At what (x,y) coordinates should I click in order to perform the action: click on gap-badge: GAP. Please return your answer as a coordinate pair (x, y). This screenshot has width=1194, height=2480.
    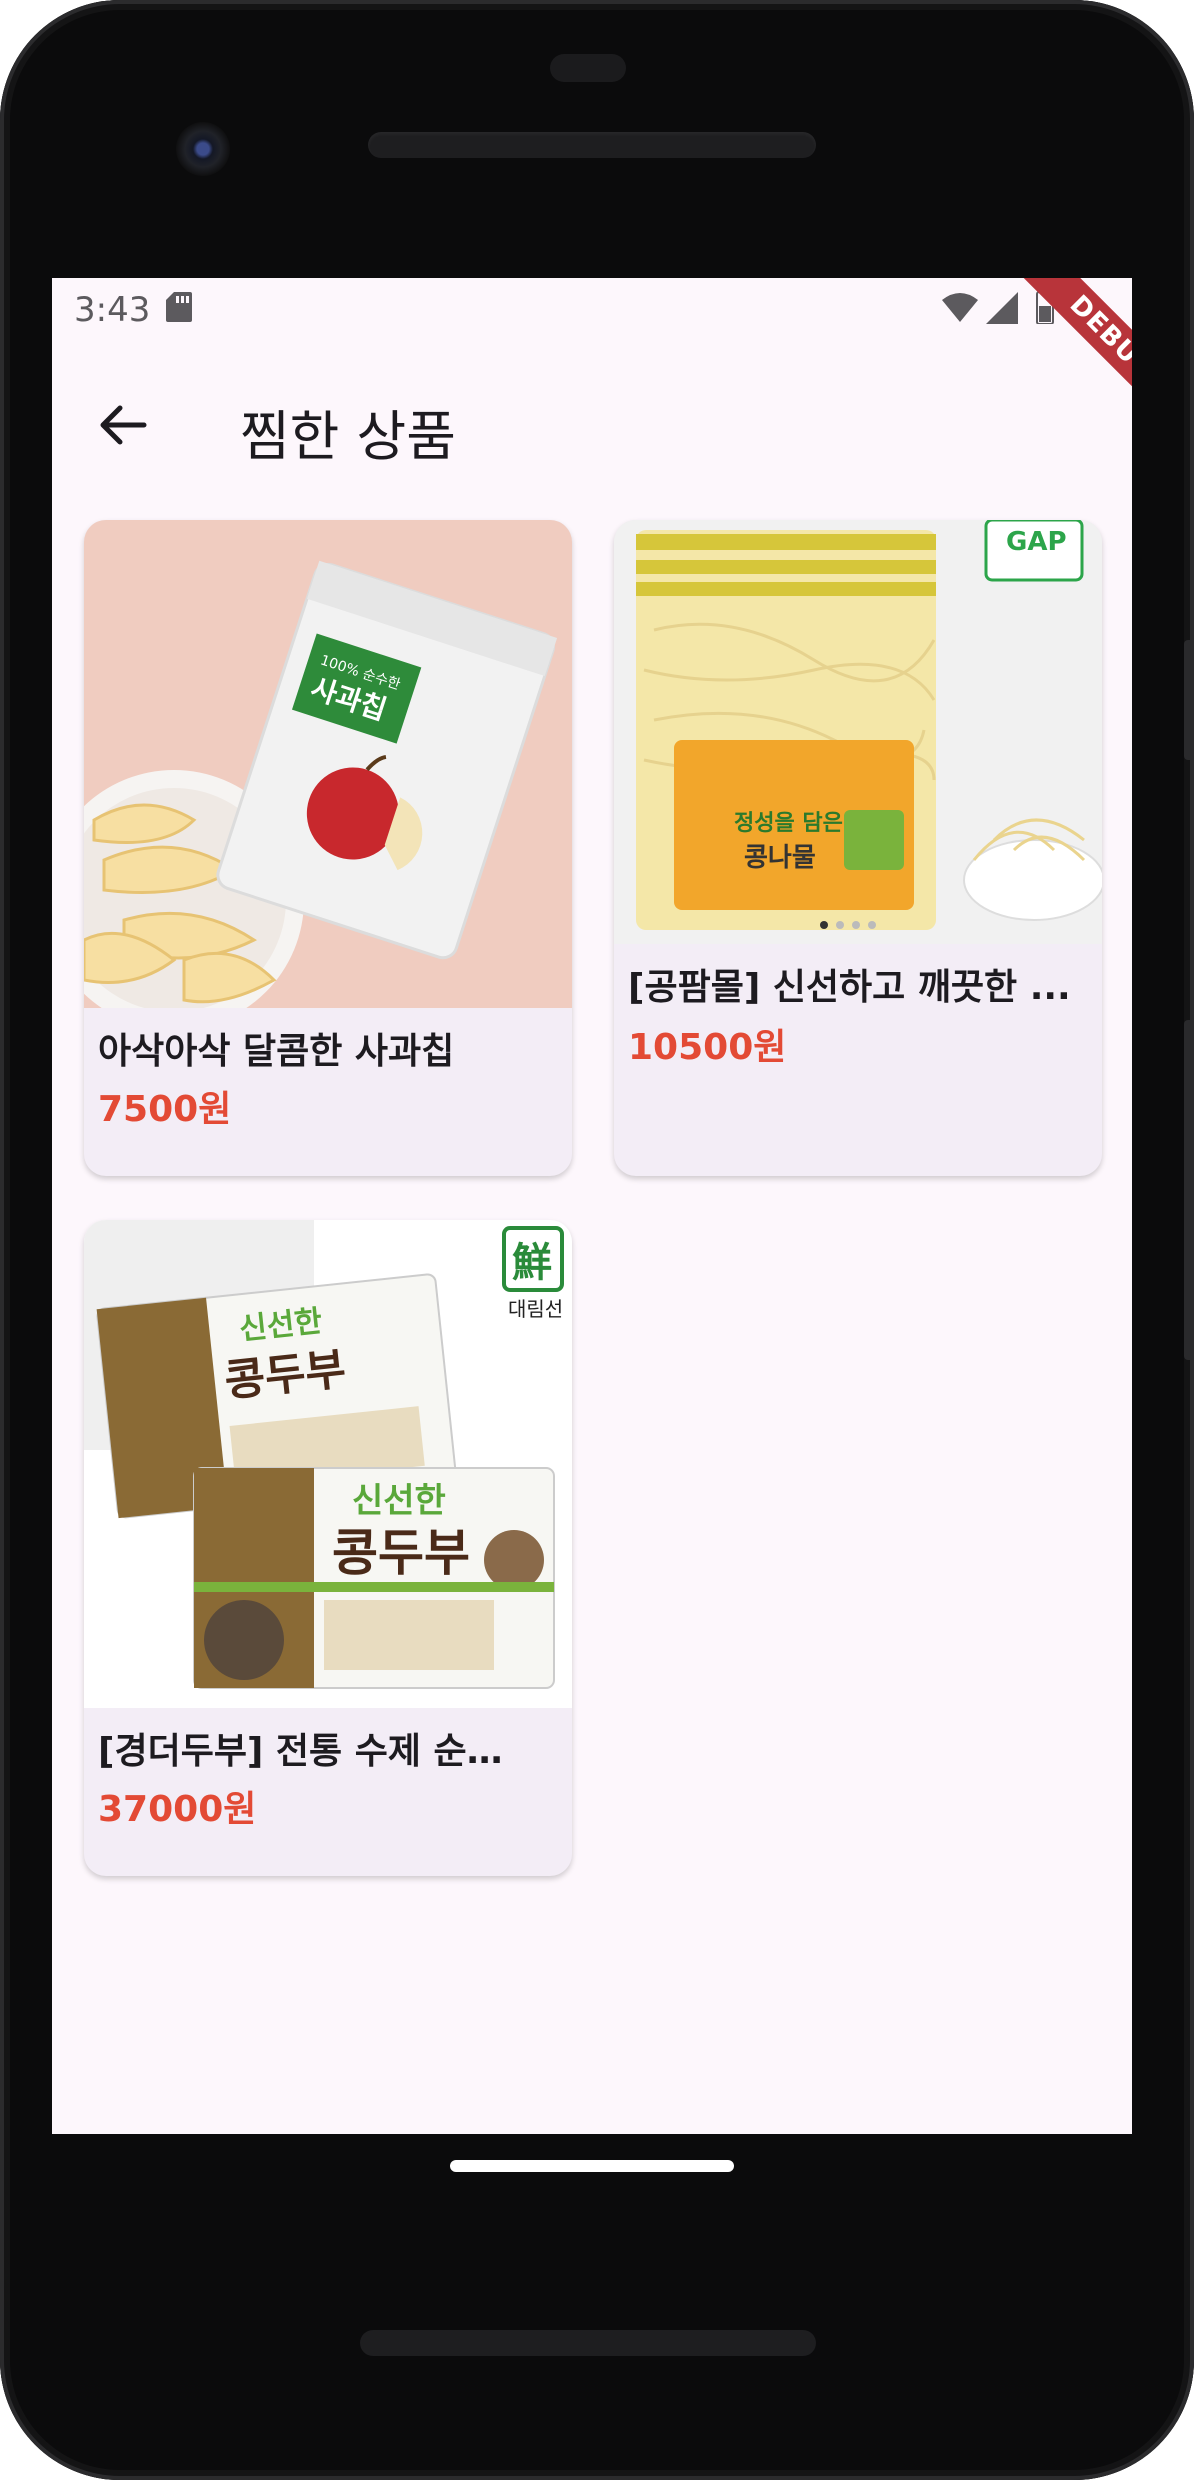
    Looking at the image, I should click on (1036, 542).